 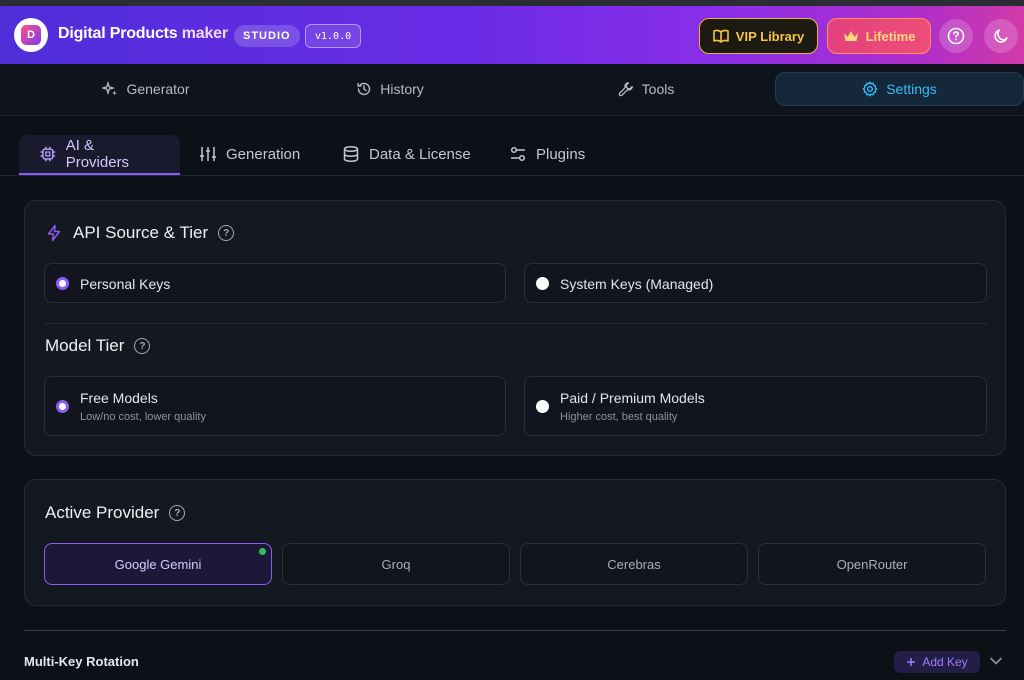 I want to click on vip-library-button: VIP Library, so click(x=758, y=36).